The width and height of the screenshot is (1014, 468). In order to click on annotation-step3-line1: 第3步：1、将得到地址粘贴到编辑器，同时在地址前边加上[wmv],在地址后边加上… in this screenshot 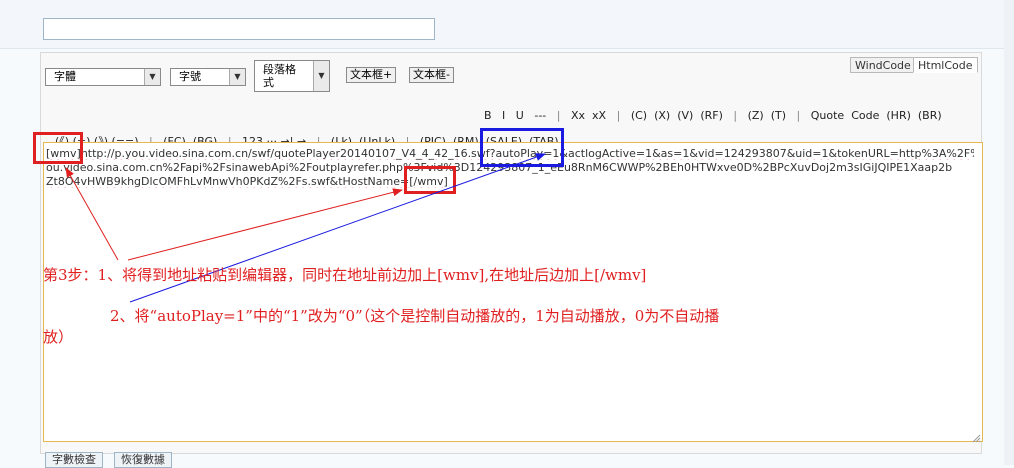, I will do `click(345, 275)`.